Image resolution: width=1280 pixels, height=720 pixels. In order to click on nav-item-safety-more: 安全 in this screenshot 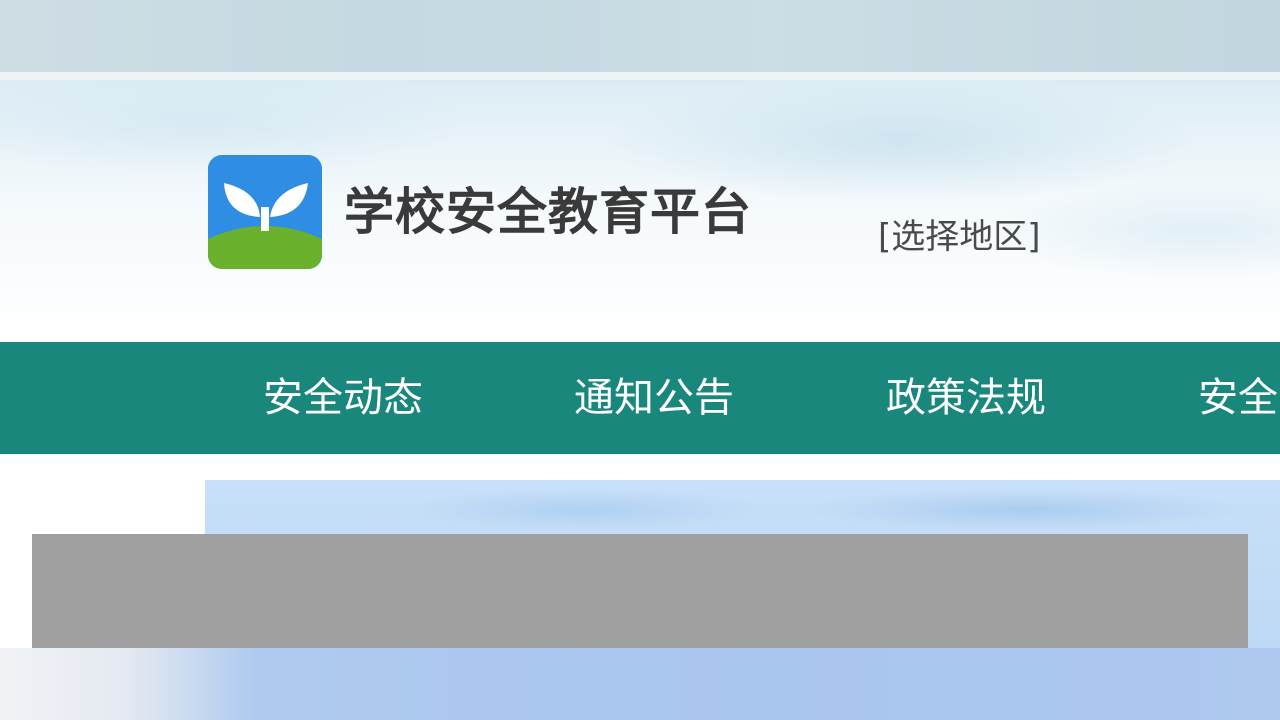, I will do `click(1238, 398)`.